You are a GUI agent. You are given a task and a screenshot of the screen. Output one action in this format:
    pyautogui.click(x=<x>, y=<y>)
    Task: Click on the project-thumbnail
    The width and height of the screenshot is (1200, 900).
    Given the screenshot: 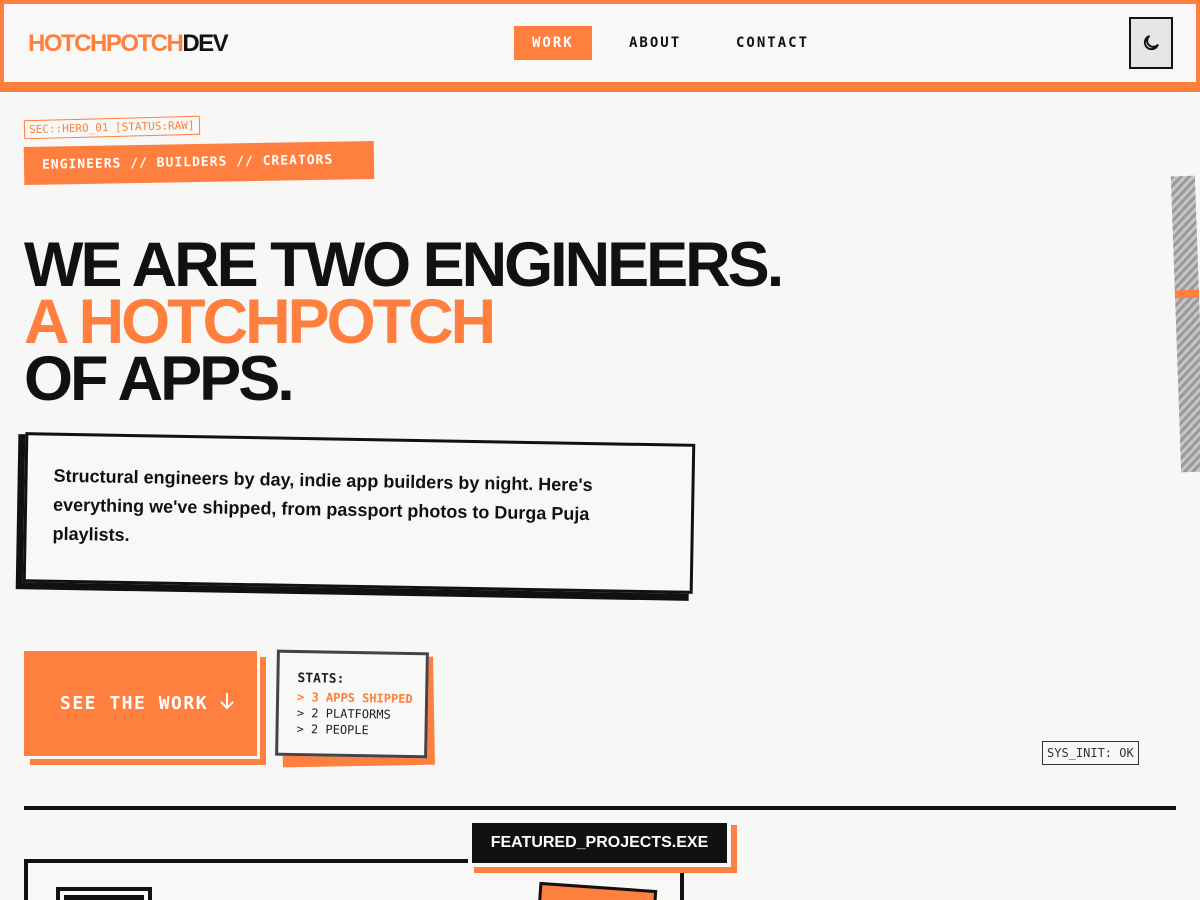 What is the action you would take?
    pyautogui.click(x=104, y=893)
    